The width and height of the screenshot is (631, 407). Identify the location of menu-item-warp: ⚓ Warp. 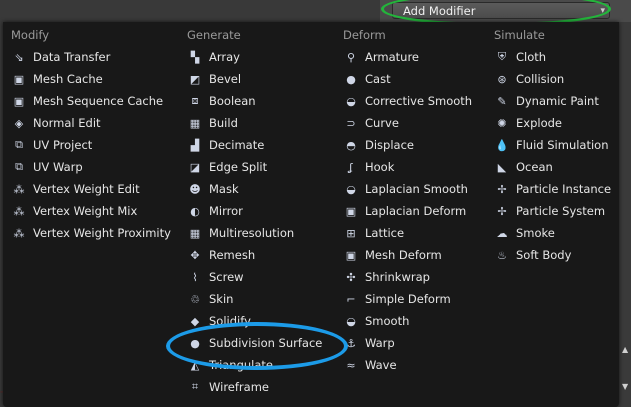
(369, 343).